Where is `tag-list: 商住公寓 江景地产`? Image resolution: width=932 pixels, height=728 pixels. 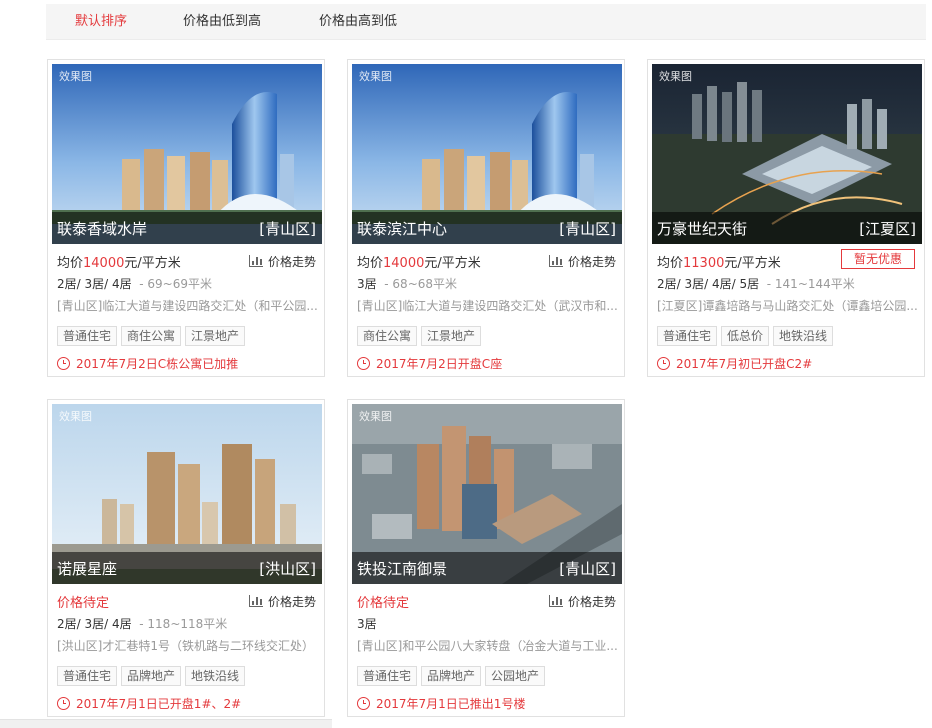 tag-list: 商住公寓 江景地产 is located at coordinates (421, 335).